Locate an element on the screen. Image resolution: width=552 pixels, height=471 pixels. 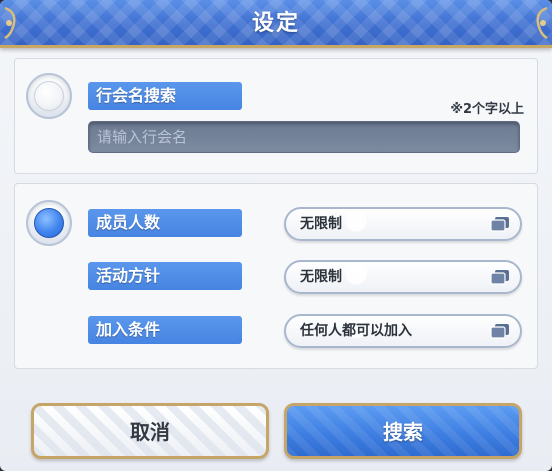
title-bar: 设定 is located at coordinates (276, 24).